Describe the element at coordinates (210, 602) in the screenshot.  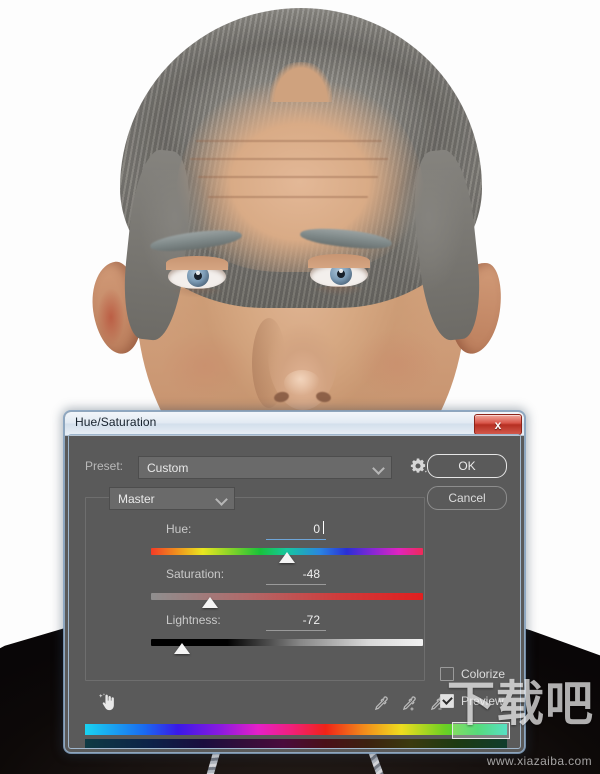
I see `saturation-slider-thumb` at that location.